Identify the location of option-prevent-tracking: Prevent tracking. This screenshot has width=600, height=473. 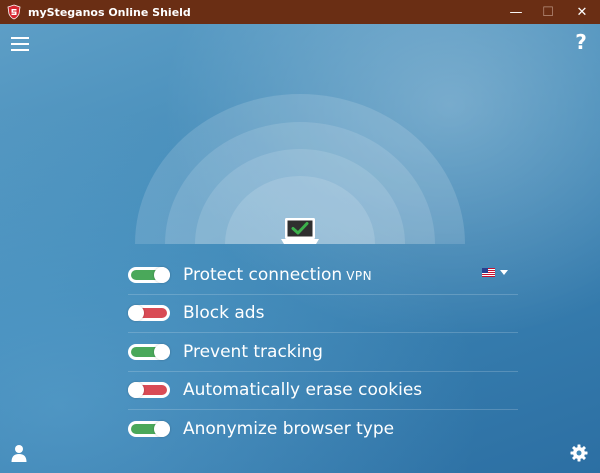
(323, 352).